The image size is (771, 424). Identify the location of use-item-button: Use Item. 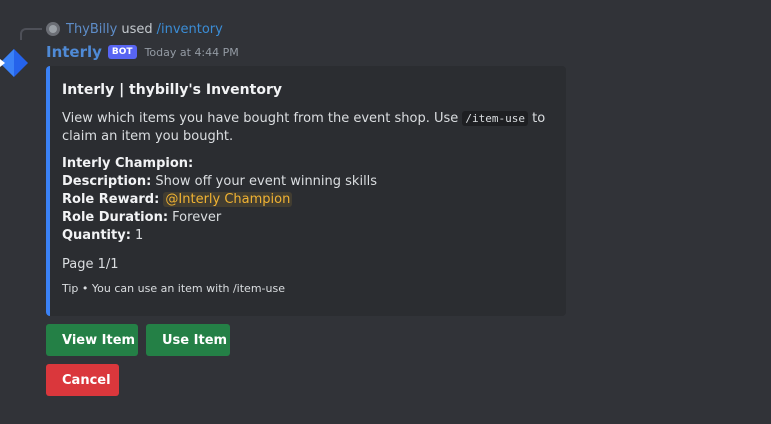
(188, 340).